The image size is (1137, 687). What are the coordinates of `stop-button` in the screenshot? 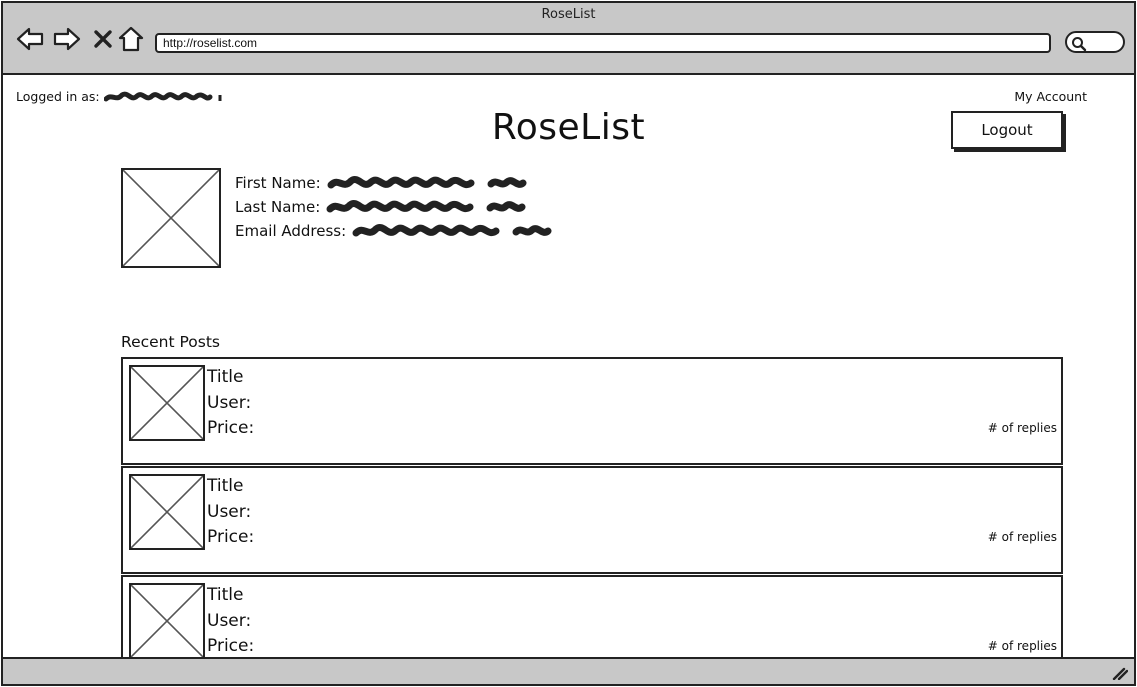 It's located at (103, 39).